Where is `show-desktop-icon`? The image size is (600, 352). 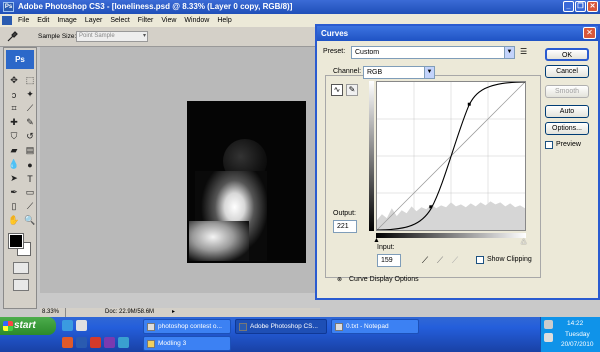
show-desktop-icon is located at coordinates (81, 325).